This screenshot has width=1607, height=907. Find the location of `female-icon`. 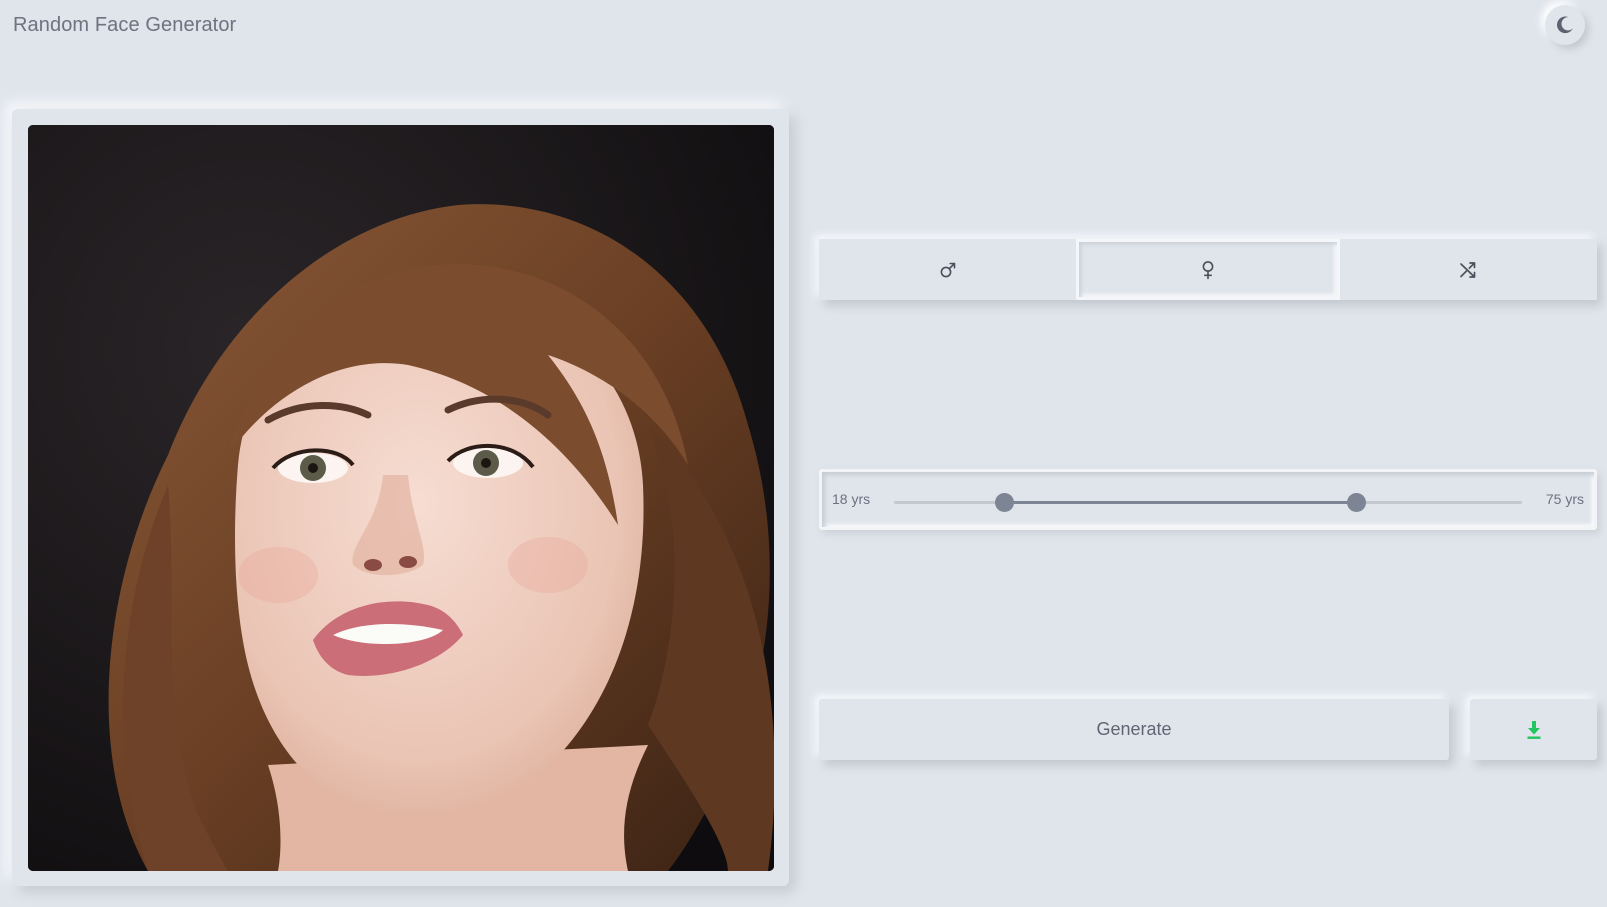

female-icon is located at coordinates (1208, 269).